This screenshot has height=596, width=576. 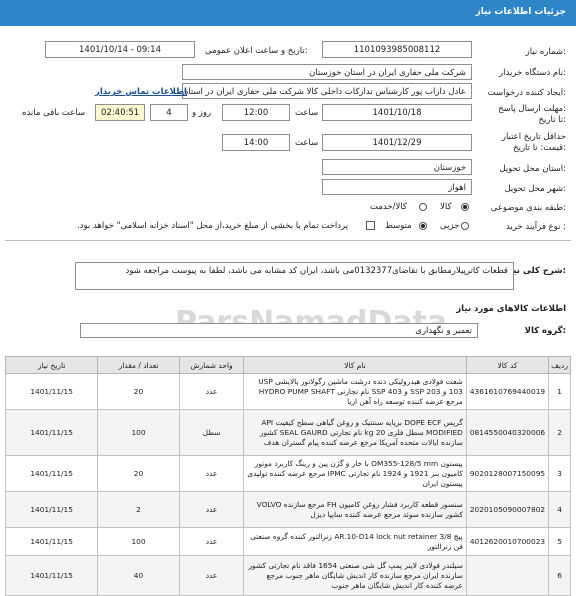 I want to click on item-code: 0814550040320006, so click(x=507, y=432).